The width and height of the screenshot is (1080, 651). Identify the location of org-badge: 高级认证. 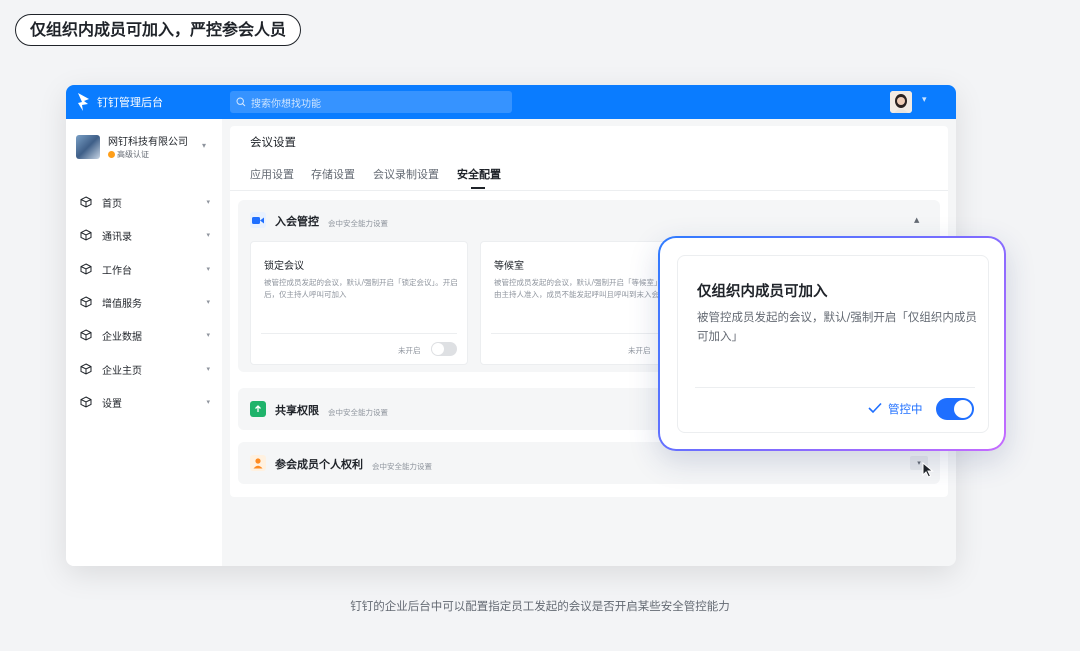
(128, 154).